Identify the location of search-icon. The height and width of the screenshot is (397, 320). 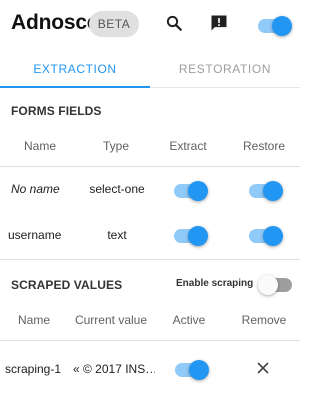
(174, 23).